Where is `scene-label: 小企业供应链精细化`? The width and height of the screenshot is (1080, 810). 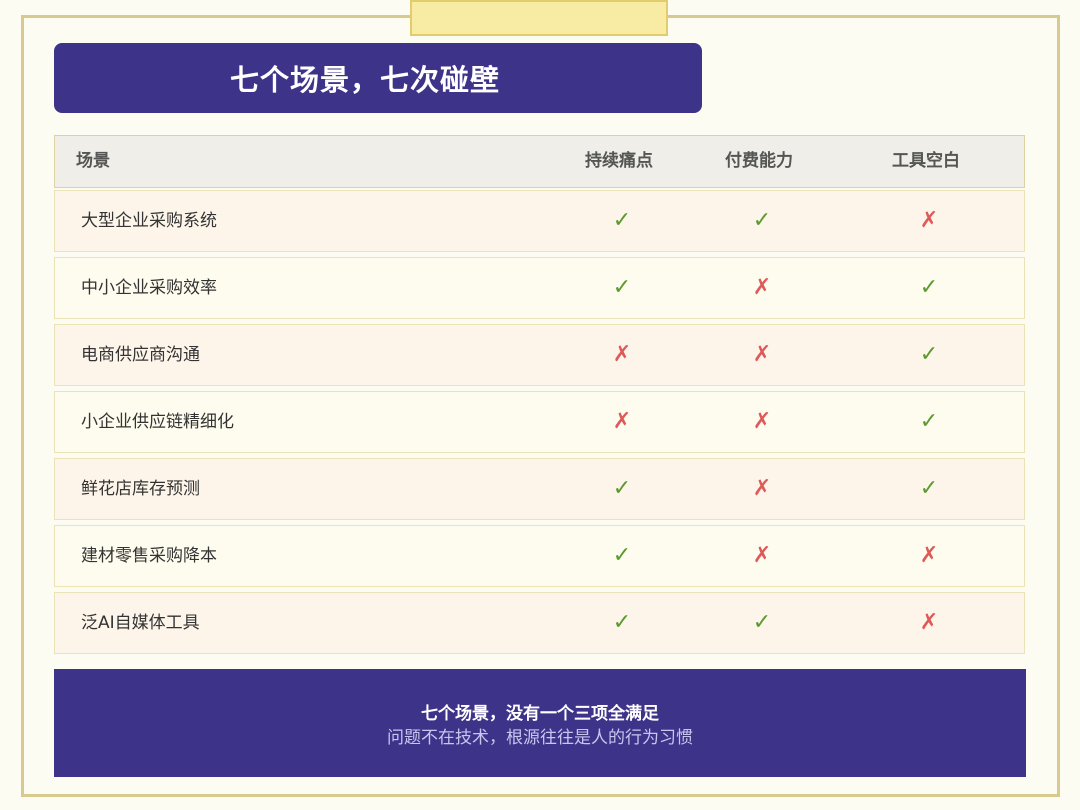
scene-label: 小企业供应链精细化 is located at coordinates (157, 422).